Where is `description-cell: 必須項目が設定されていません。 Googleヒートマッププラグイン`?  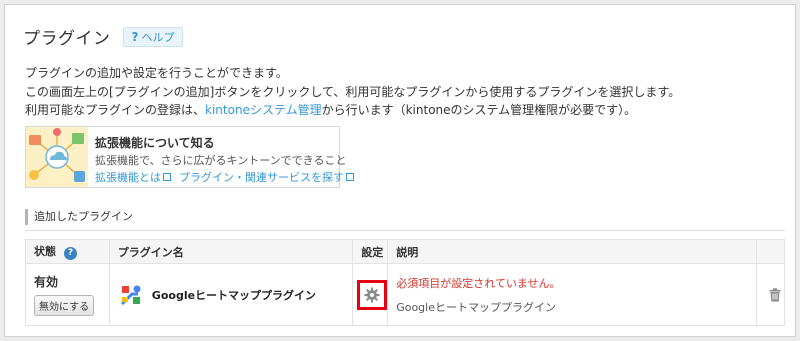 description-cell: 必須項目が設定されていません。 Googleヒートマッププラグイン is located at coordinates (572, 294).